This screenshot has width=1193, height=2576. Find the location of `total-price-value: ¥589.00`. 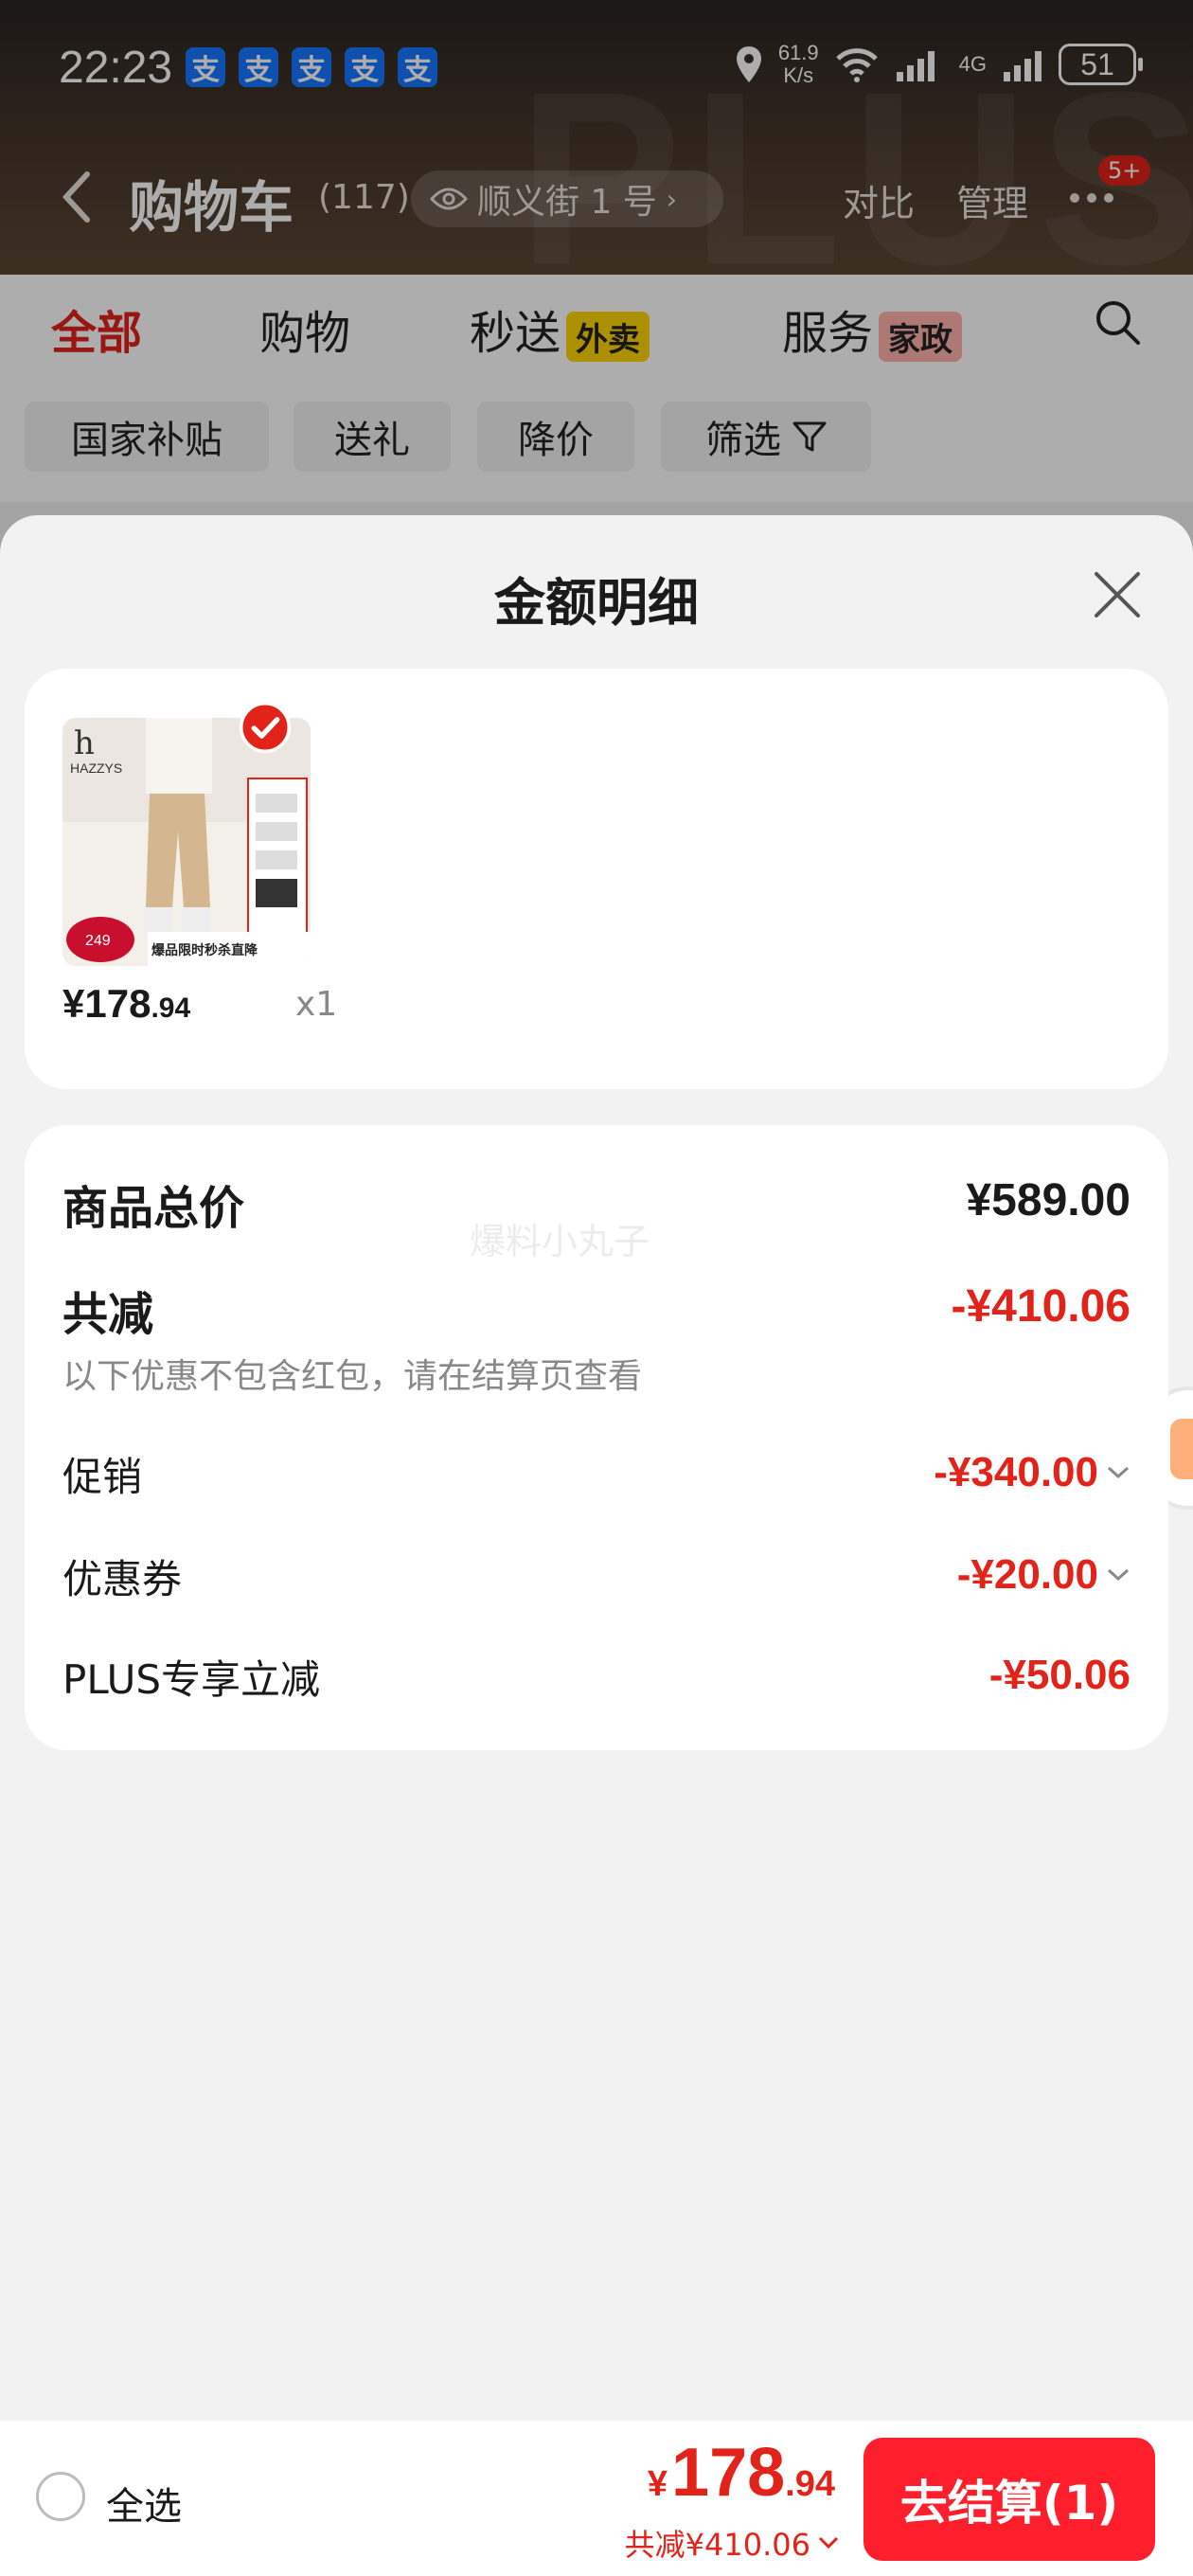

total-price-value: ¥589.00 is located at coordinates (1048, 1200).